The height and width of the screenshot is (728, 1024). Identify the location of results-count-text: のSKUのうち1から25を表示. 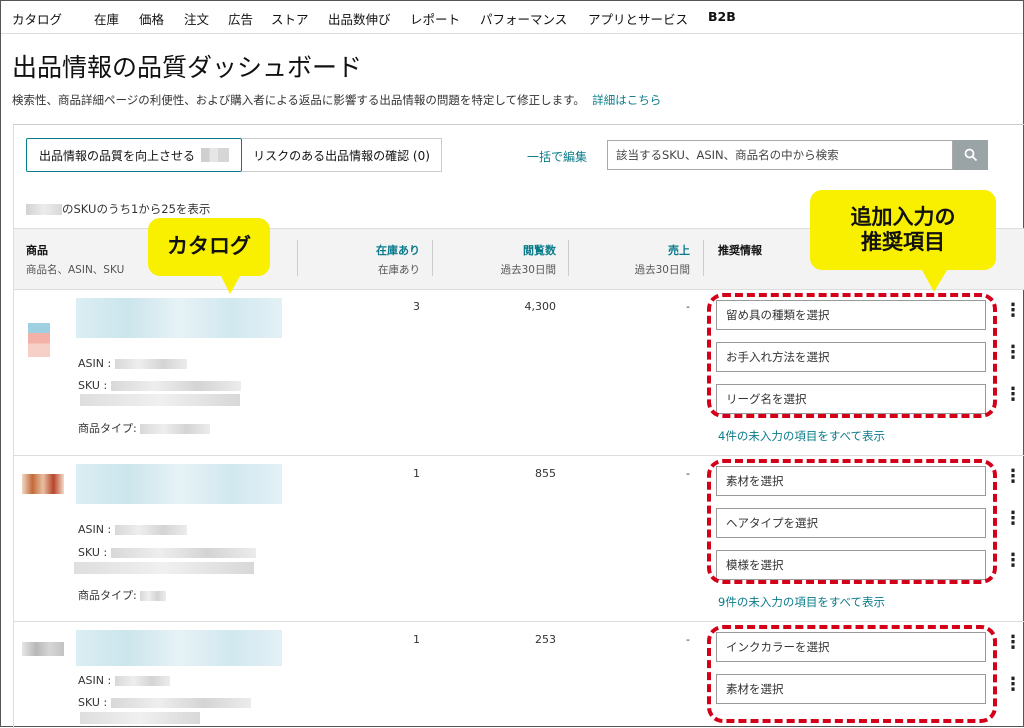
(136, 209).